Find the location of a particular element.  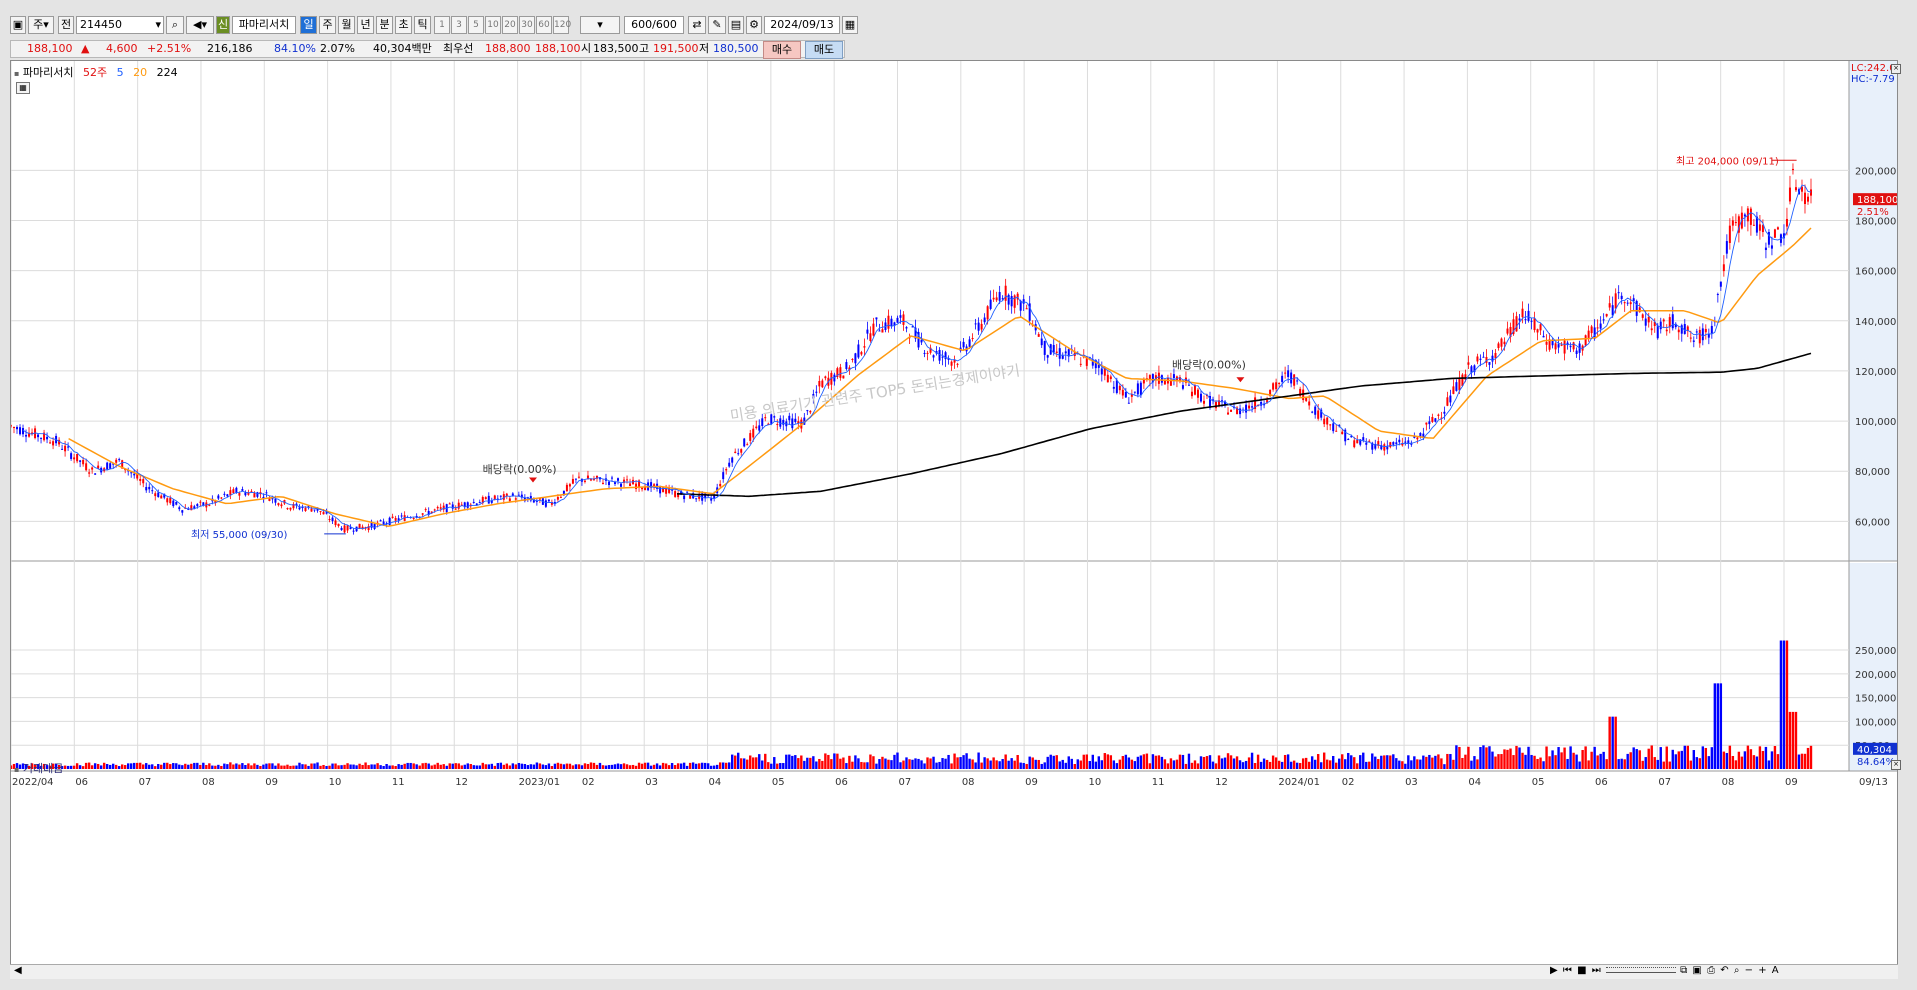

x-tick-label: 08 is located at coordinates (968, 782).